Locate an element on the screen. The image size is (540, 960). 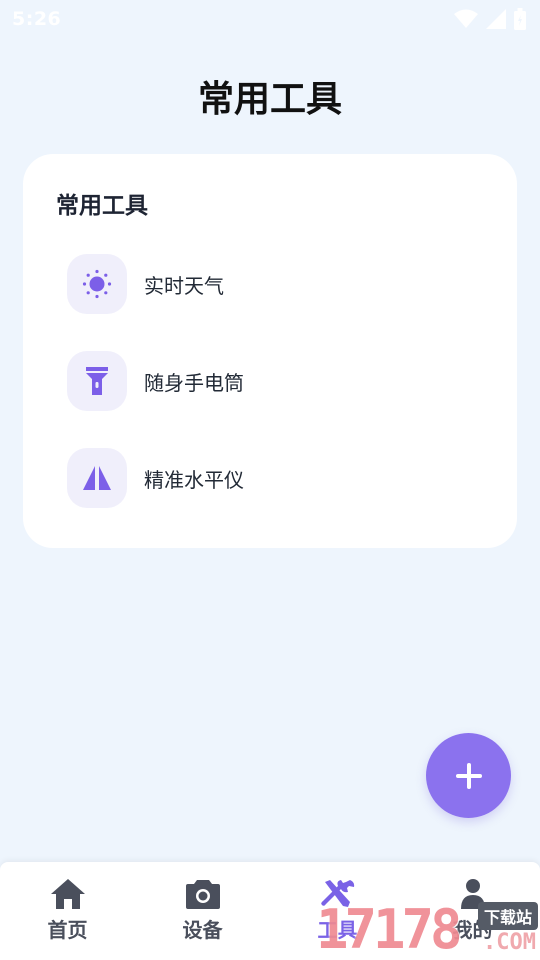
status-icons is located at coordinates (490, 19).